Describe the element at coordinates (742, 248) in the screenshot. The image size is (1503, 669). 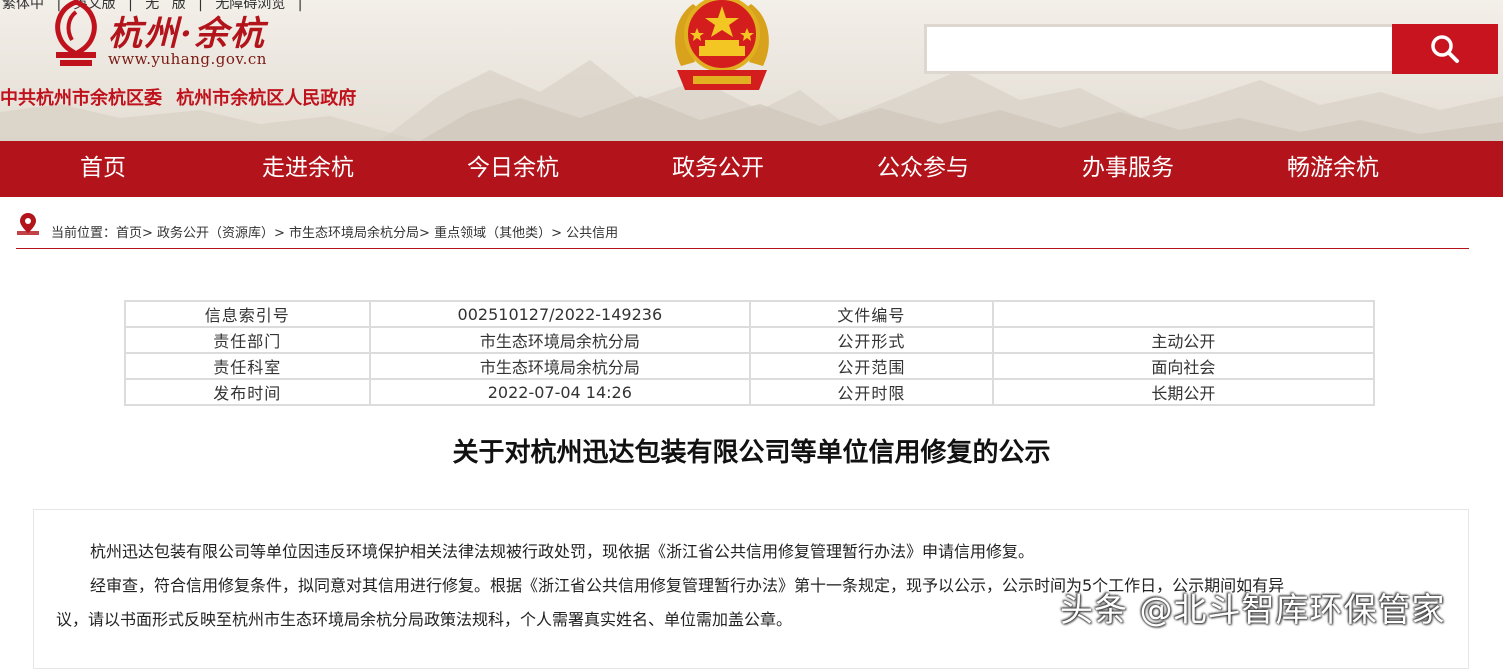
I see `breadcrumb-divider` at that location.